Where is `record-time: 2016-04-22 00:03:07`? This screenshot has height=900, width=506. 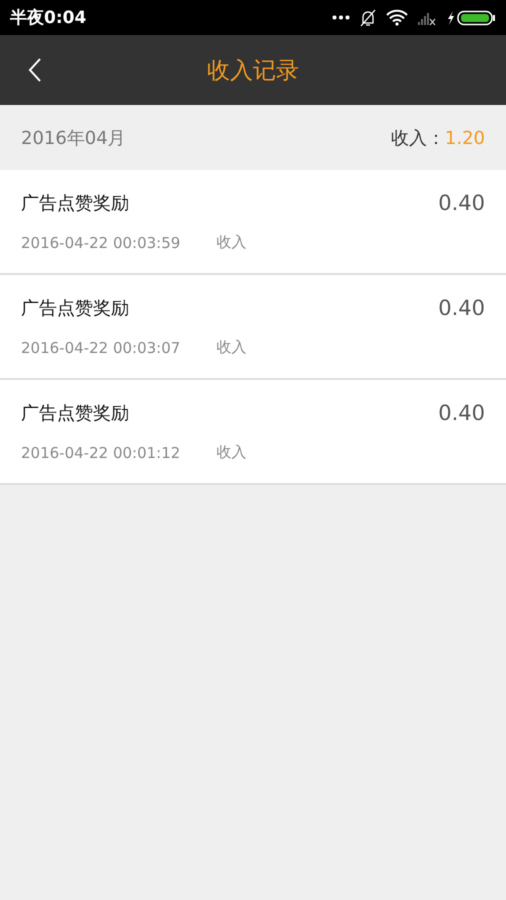 record-time: 2016-04-22 00:03:07 is located at coordinates (100, 347).